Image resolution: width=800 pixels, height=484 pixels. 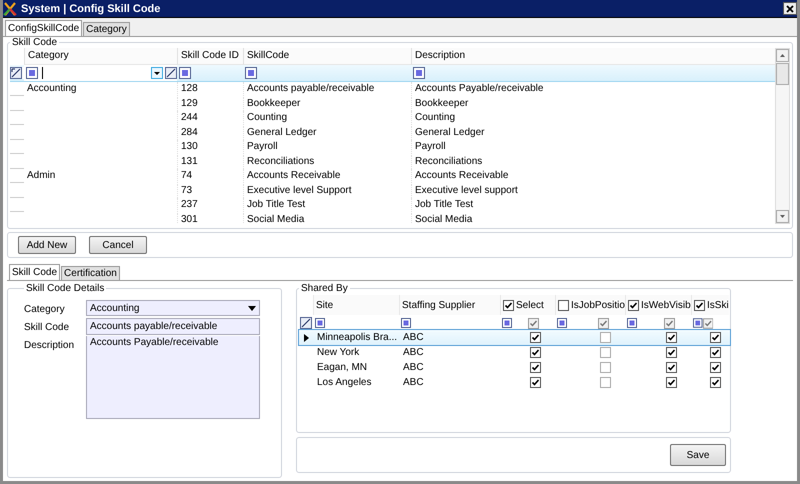 What do you see at coordinates (210, 161) in the screenshot?
I see `table-cell: 131` at bounding box center [210, 161].